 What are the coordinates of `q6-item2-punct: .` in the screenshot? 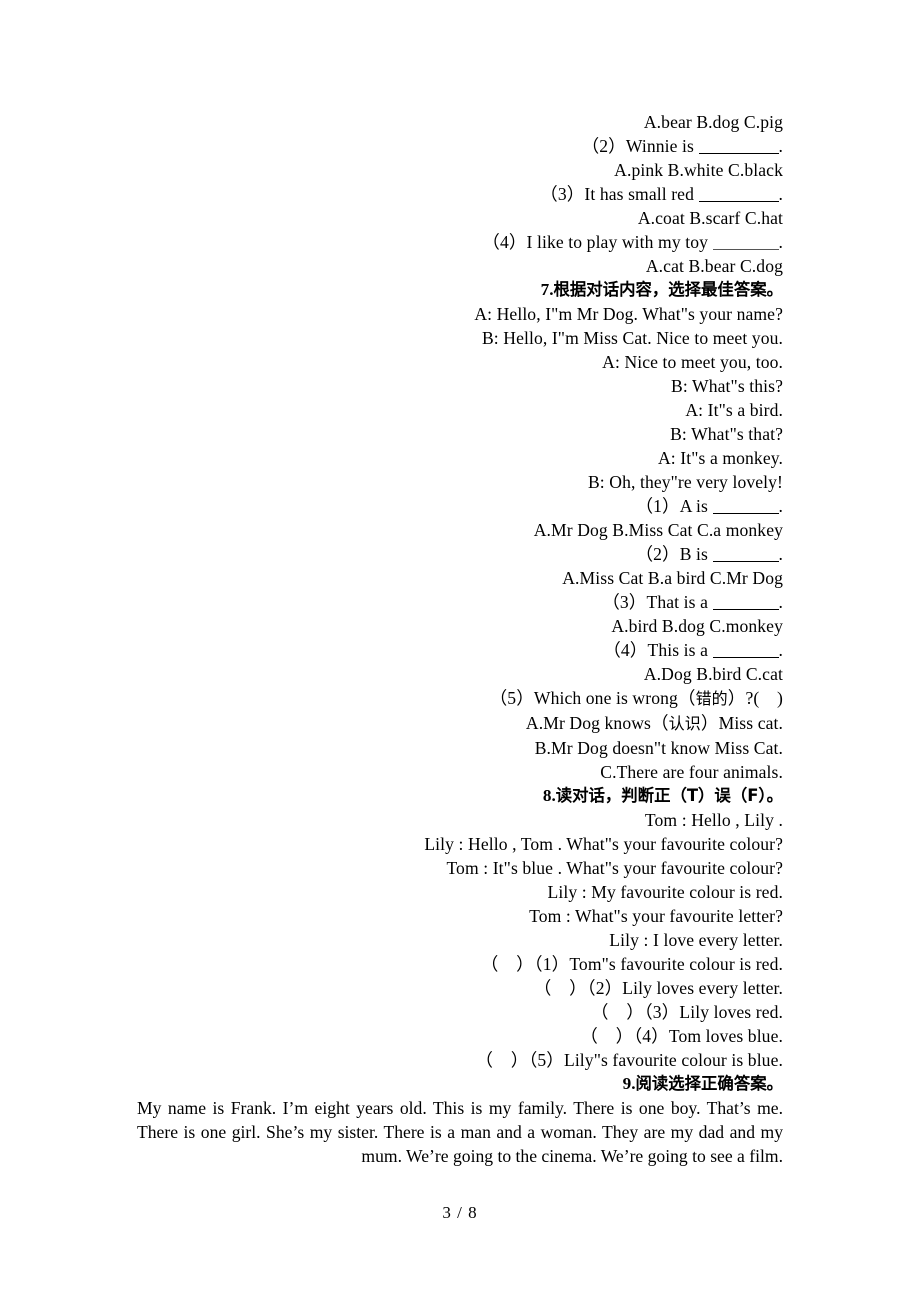 It's located at (780, 146).